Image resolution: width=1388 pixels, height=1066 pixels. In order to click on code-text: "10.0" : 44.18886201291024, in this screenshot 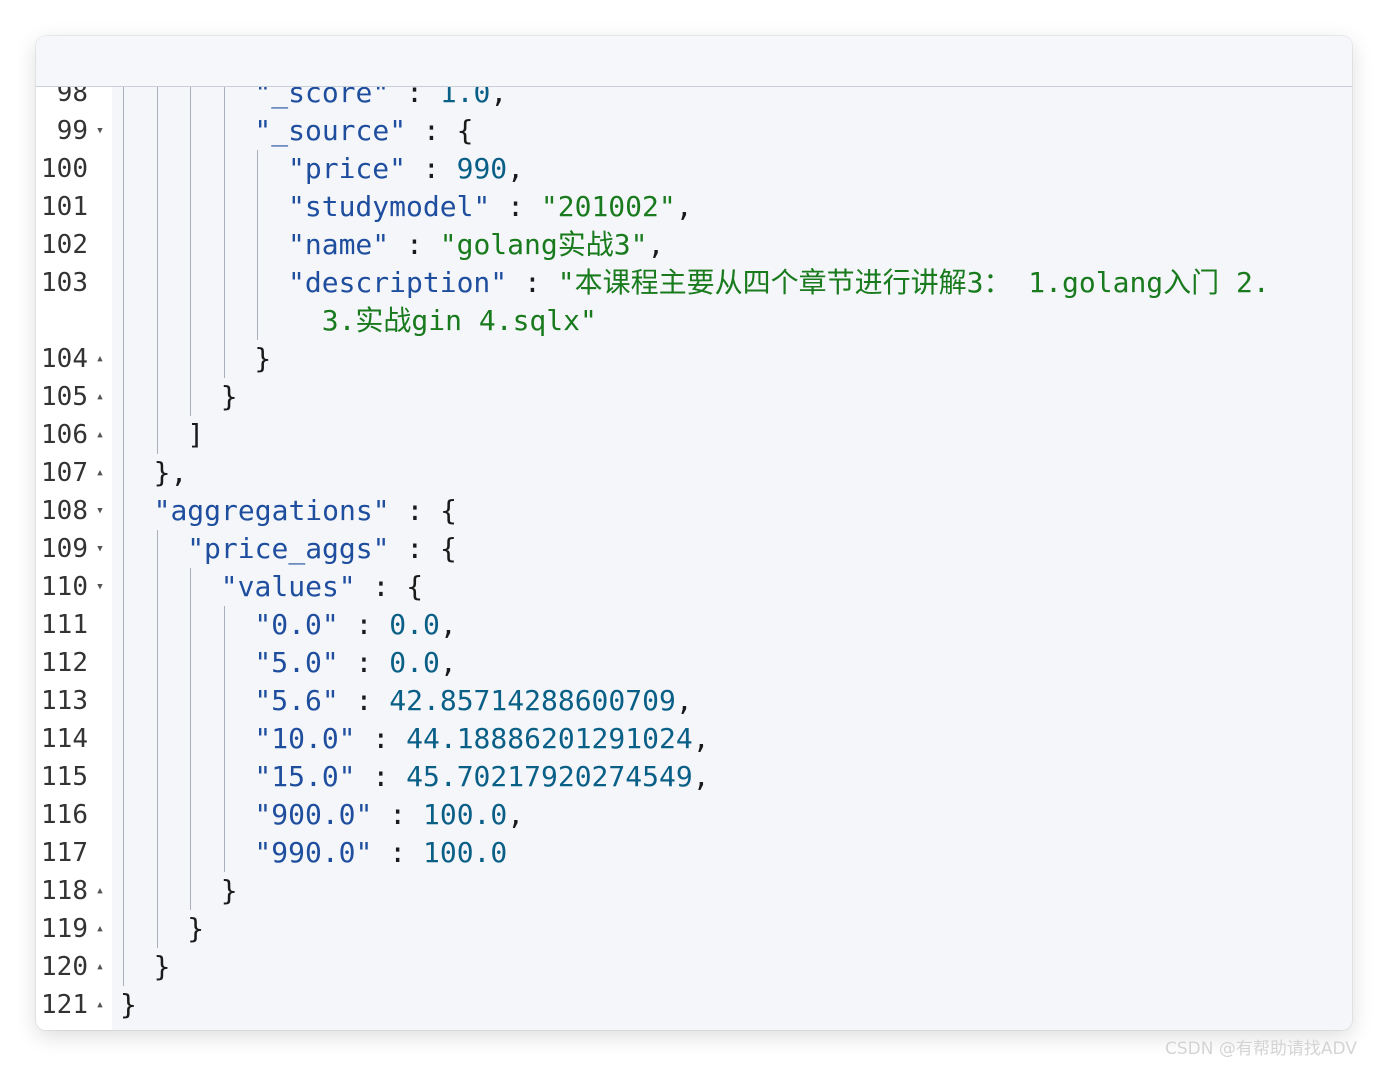, I will do `click(803, 739)`.